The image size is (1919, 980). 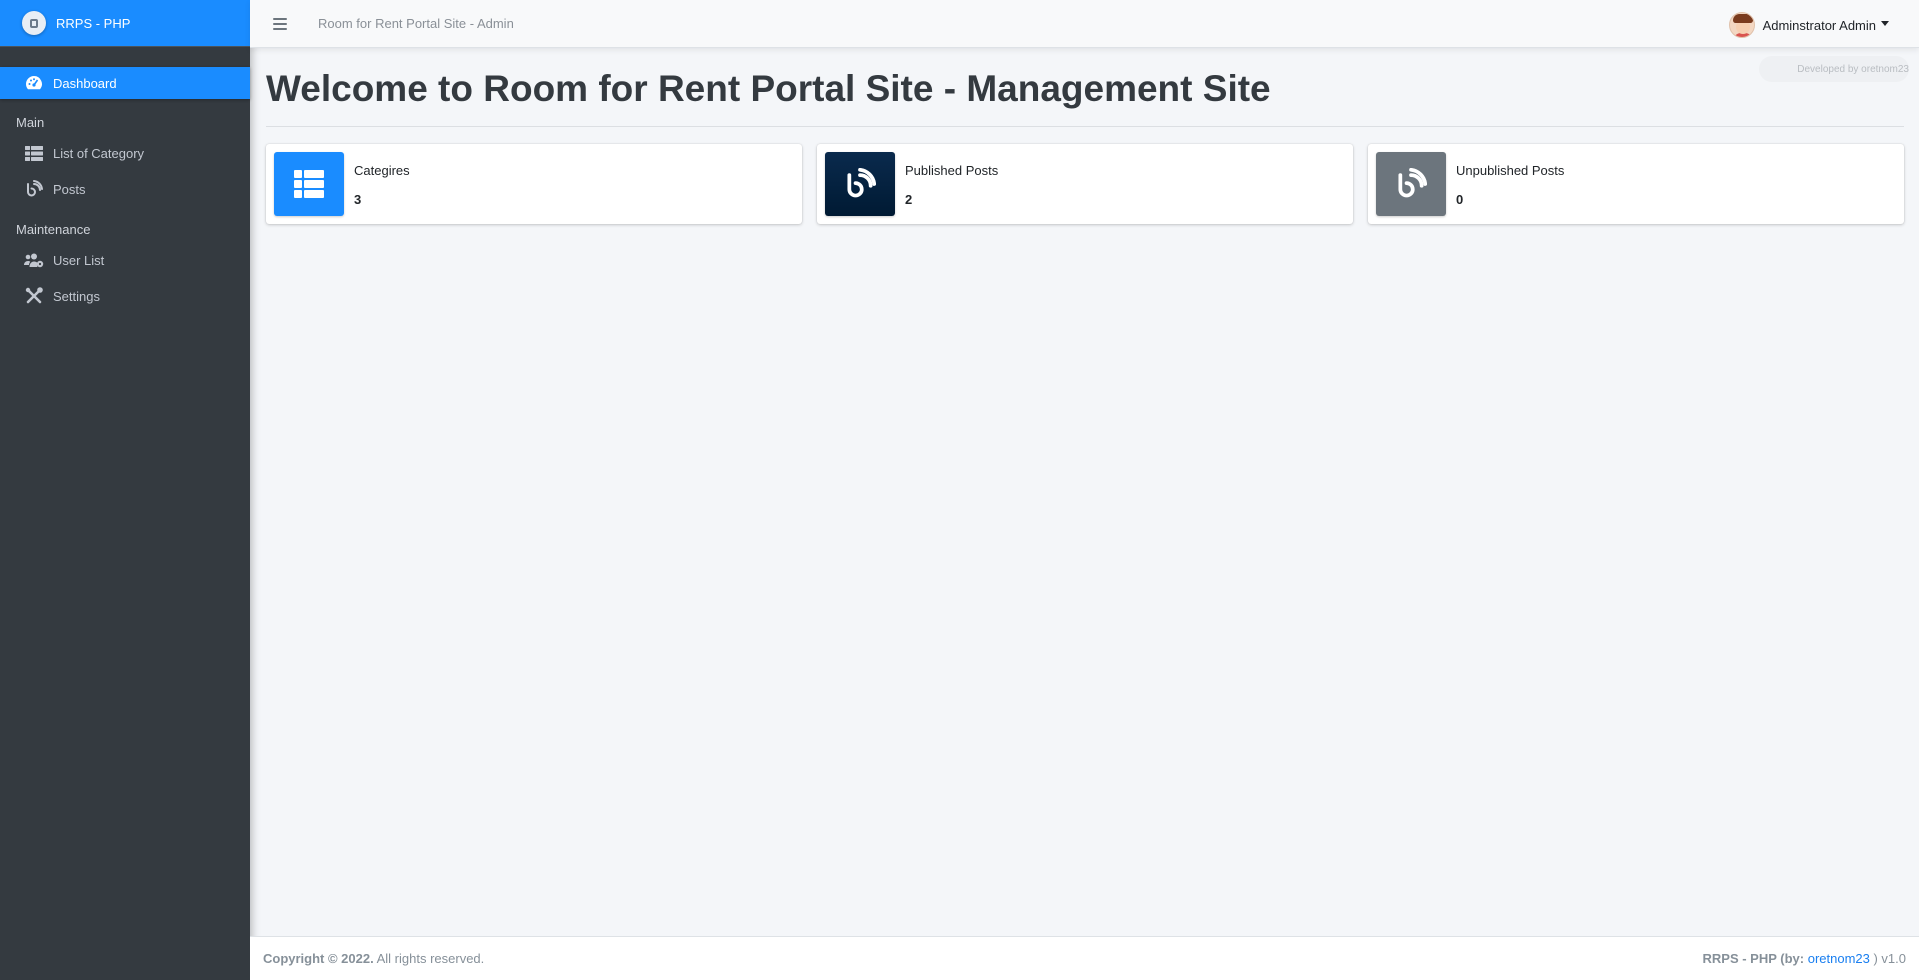 What do you see at coordinates (1887, 958) in the screenshot?
I see `credit-suffix: ) v1.0` at bounding box center [1887, 958].